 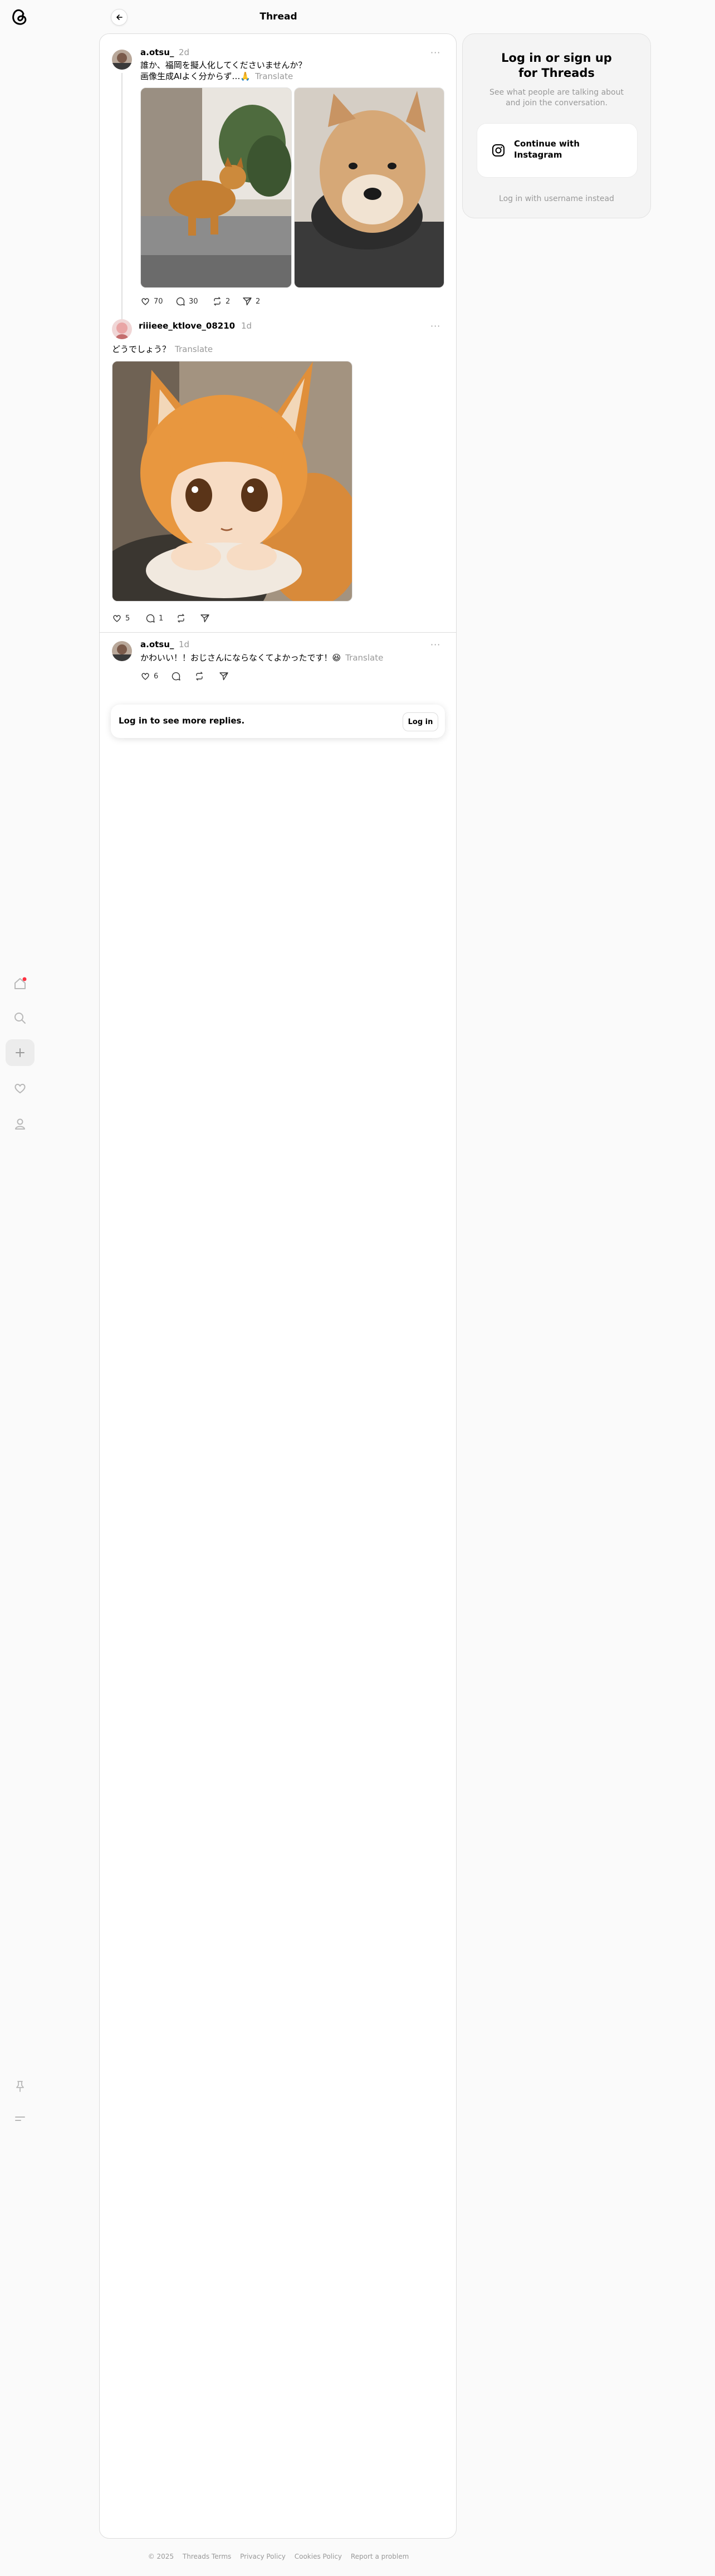 I want to click on login-title-line1: Log in or sign up, so click(x=556, y=58).